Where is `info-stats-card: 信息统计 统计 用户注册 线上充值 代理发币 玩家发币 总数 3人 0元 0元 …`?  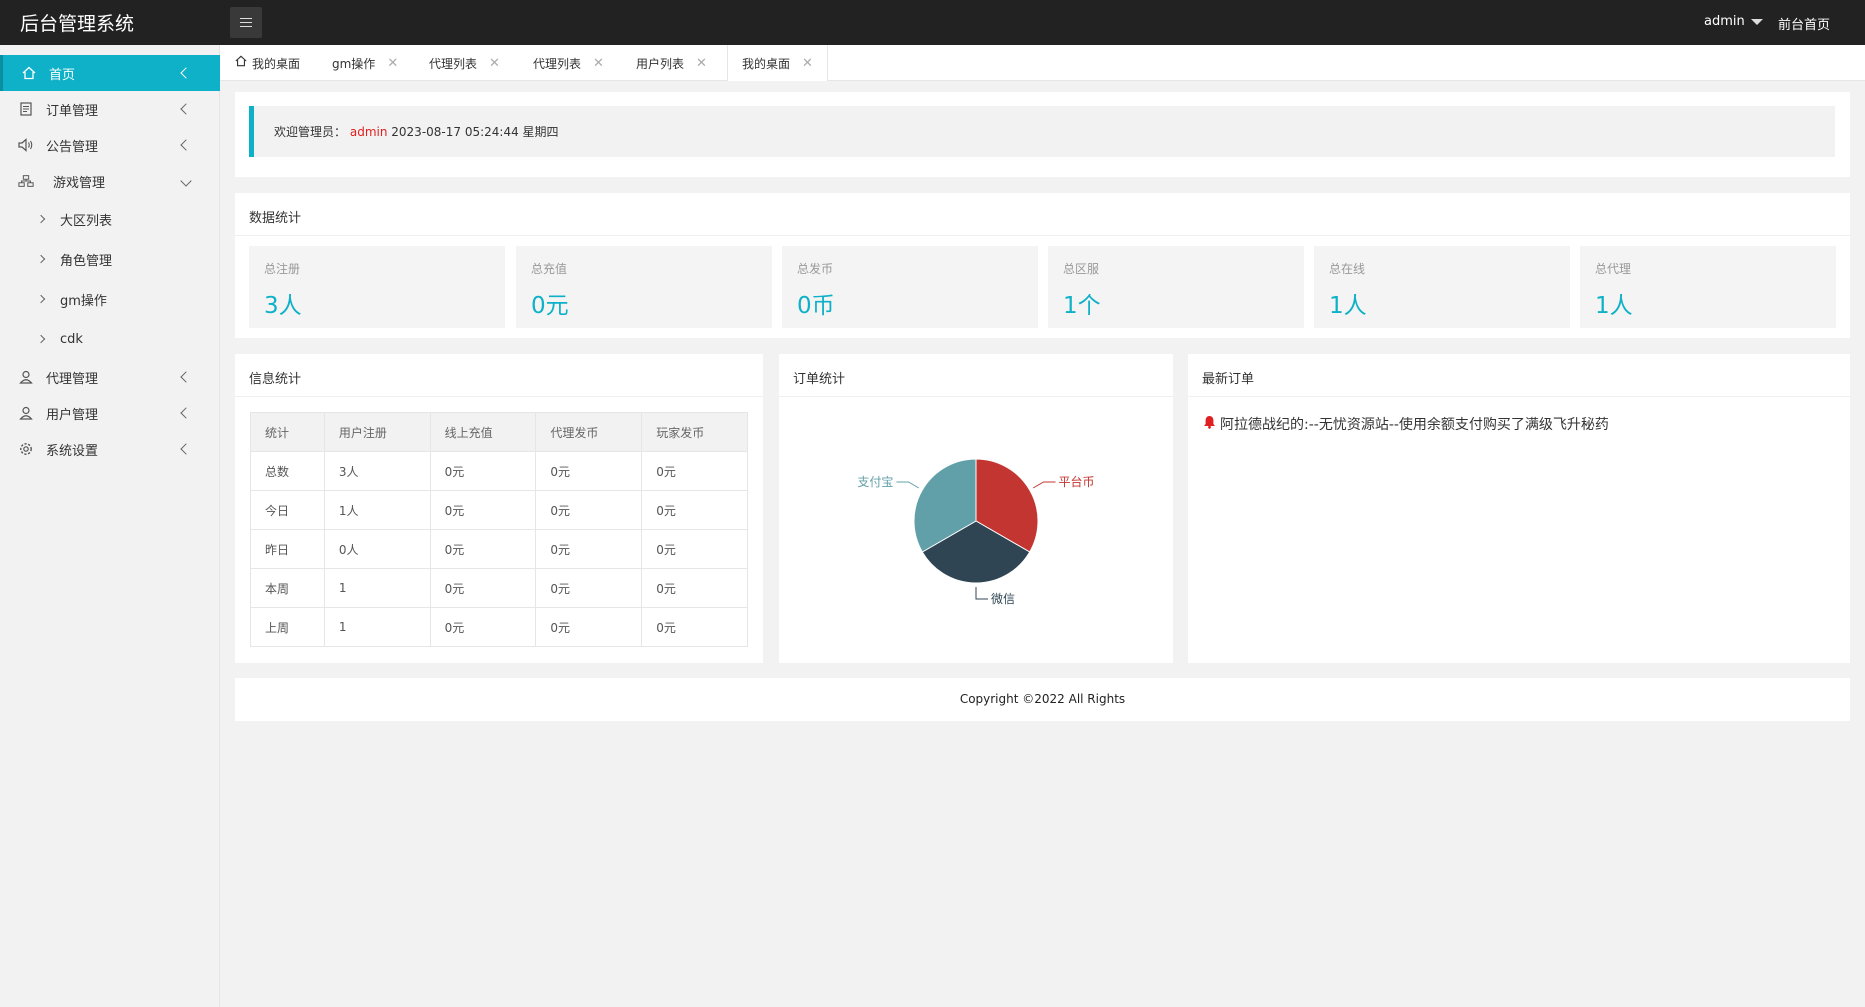 info-stats-card: 信息统计 统计 用户注册 线上充值 代理发币 玩家发币 总数 3人 0元 0元 … is located at coordinates (499, 508).